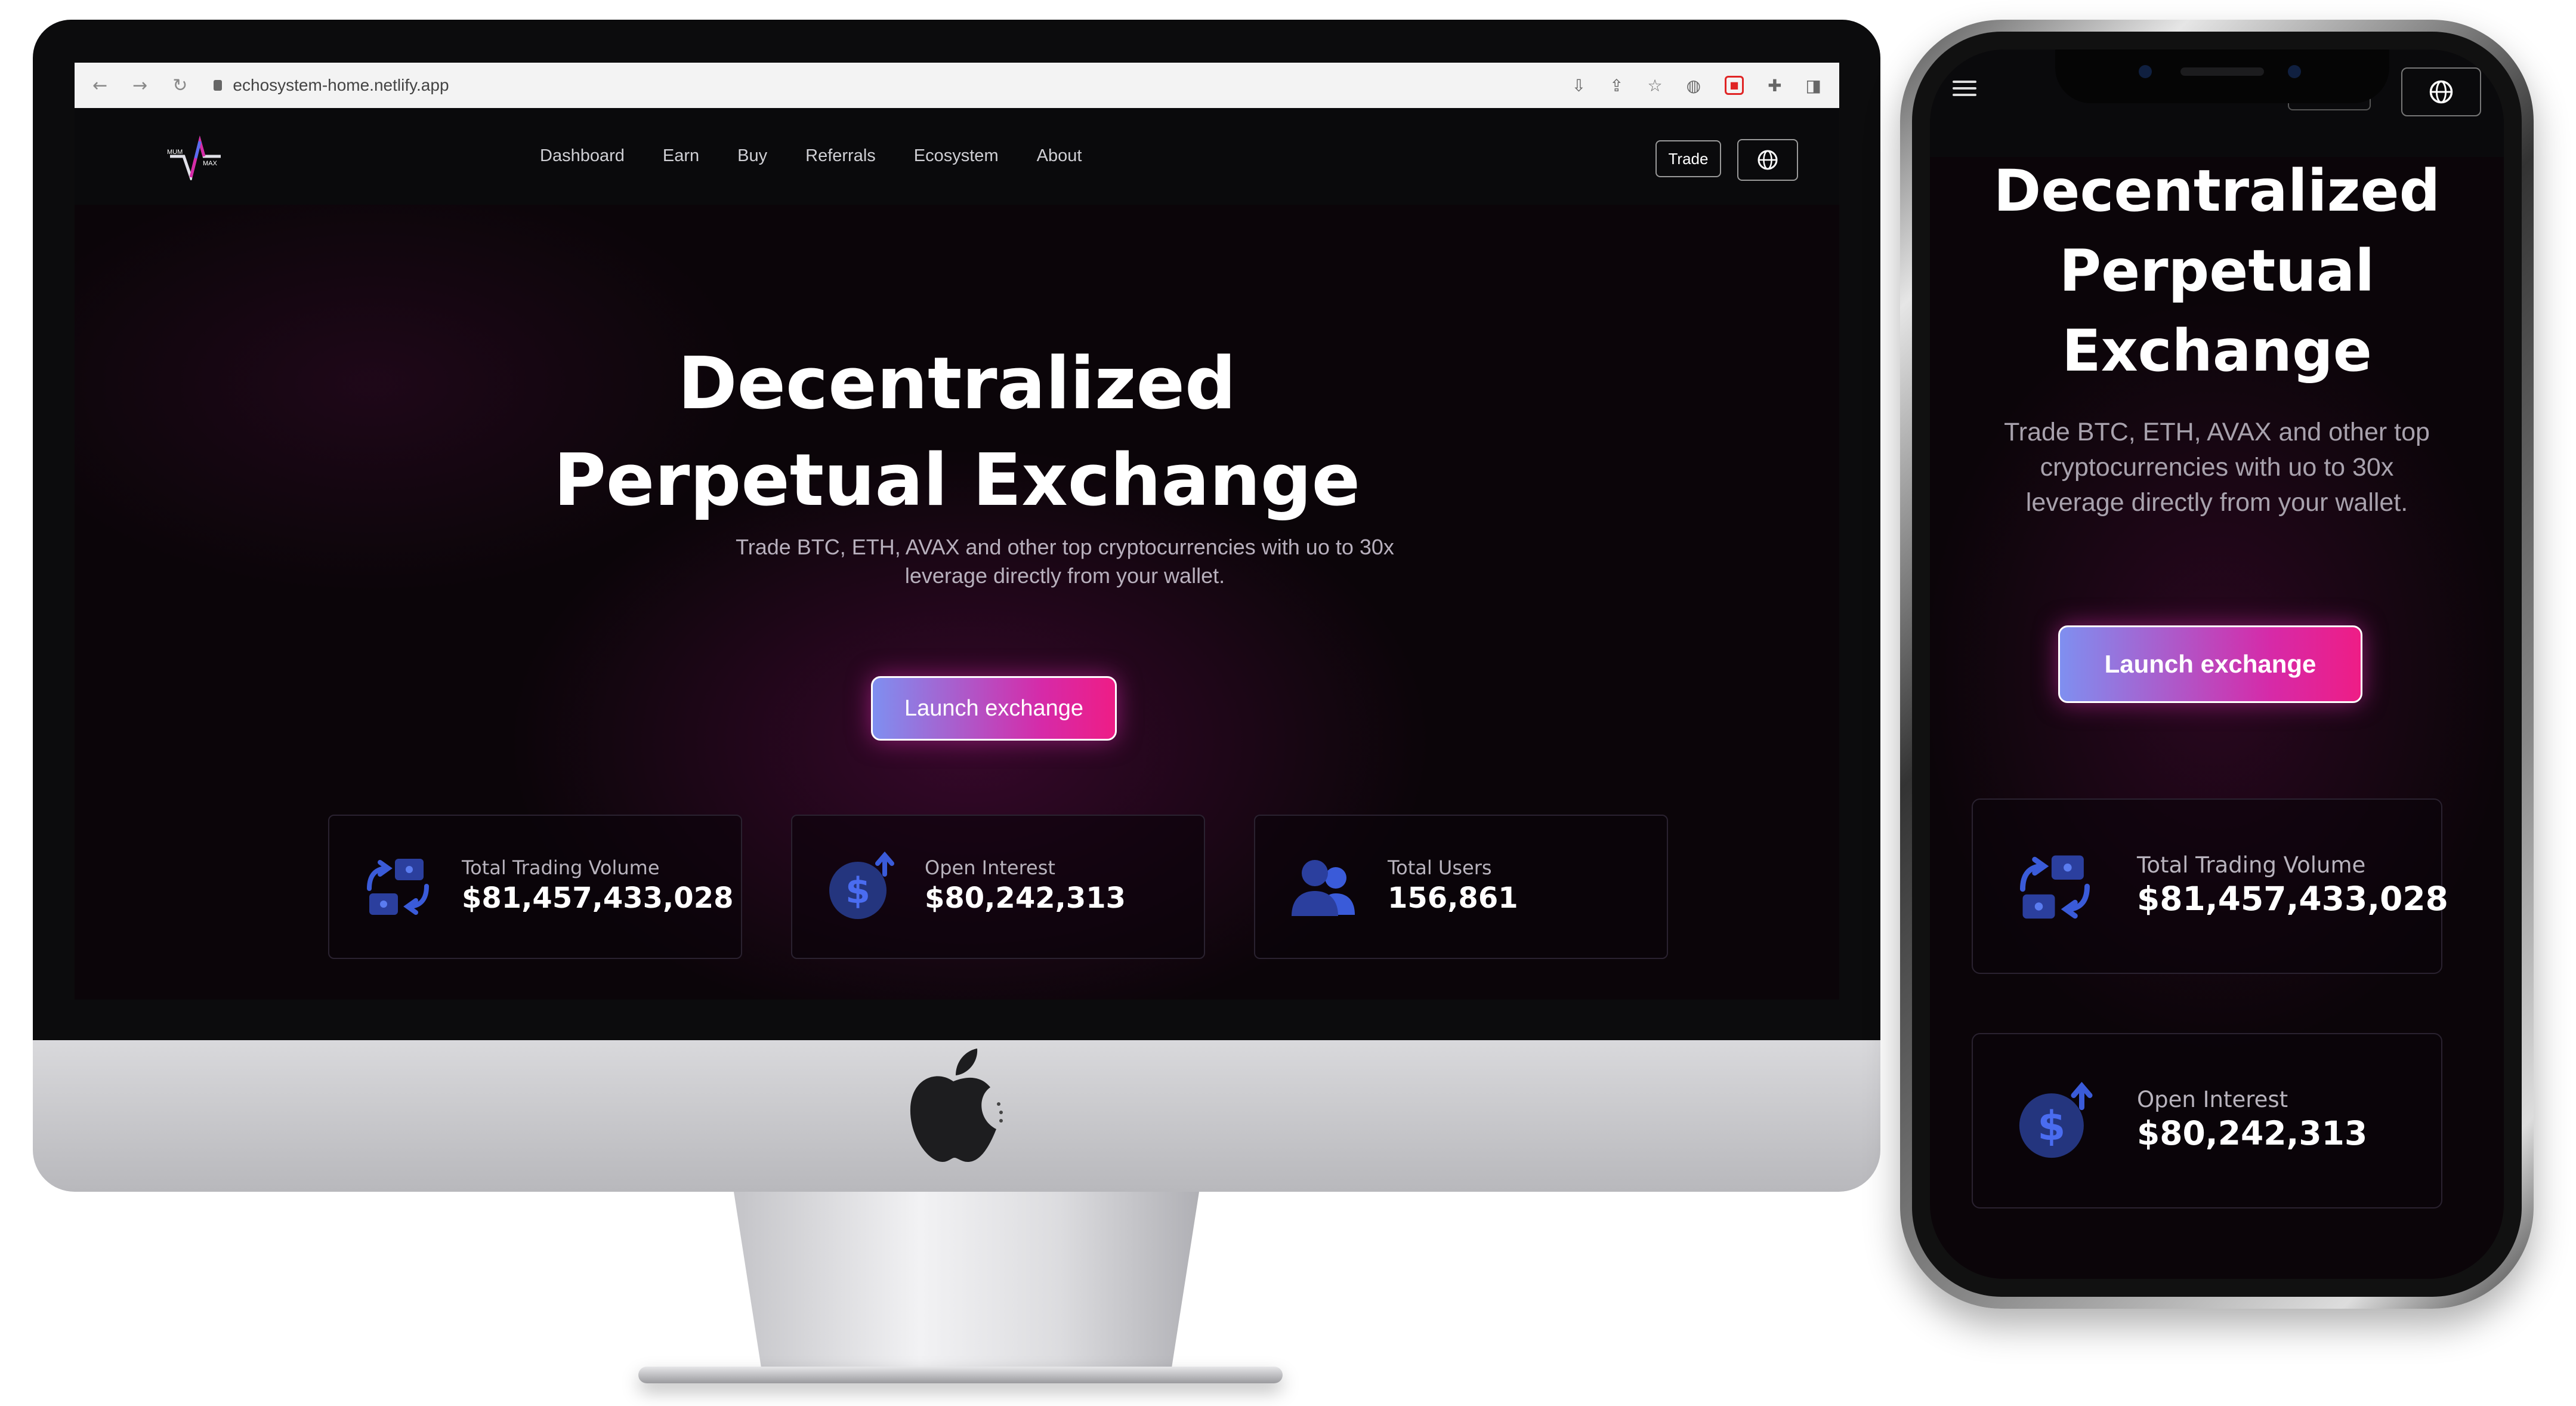 This screenshot has width=2576, height=1406. I want to click on stat-card-open-interest: $ Open Interest $80,242,313, so click(998, 887).